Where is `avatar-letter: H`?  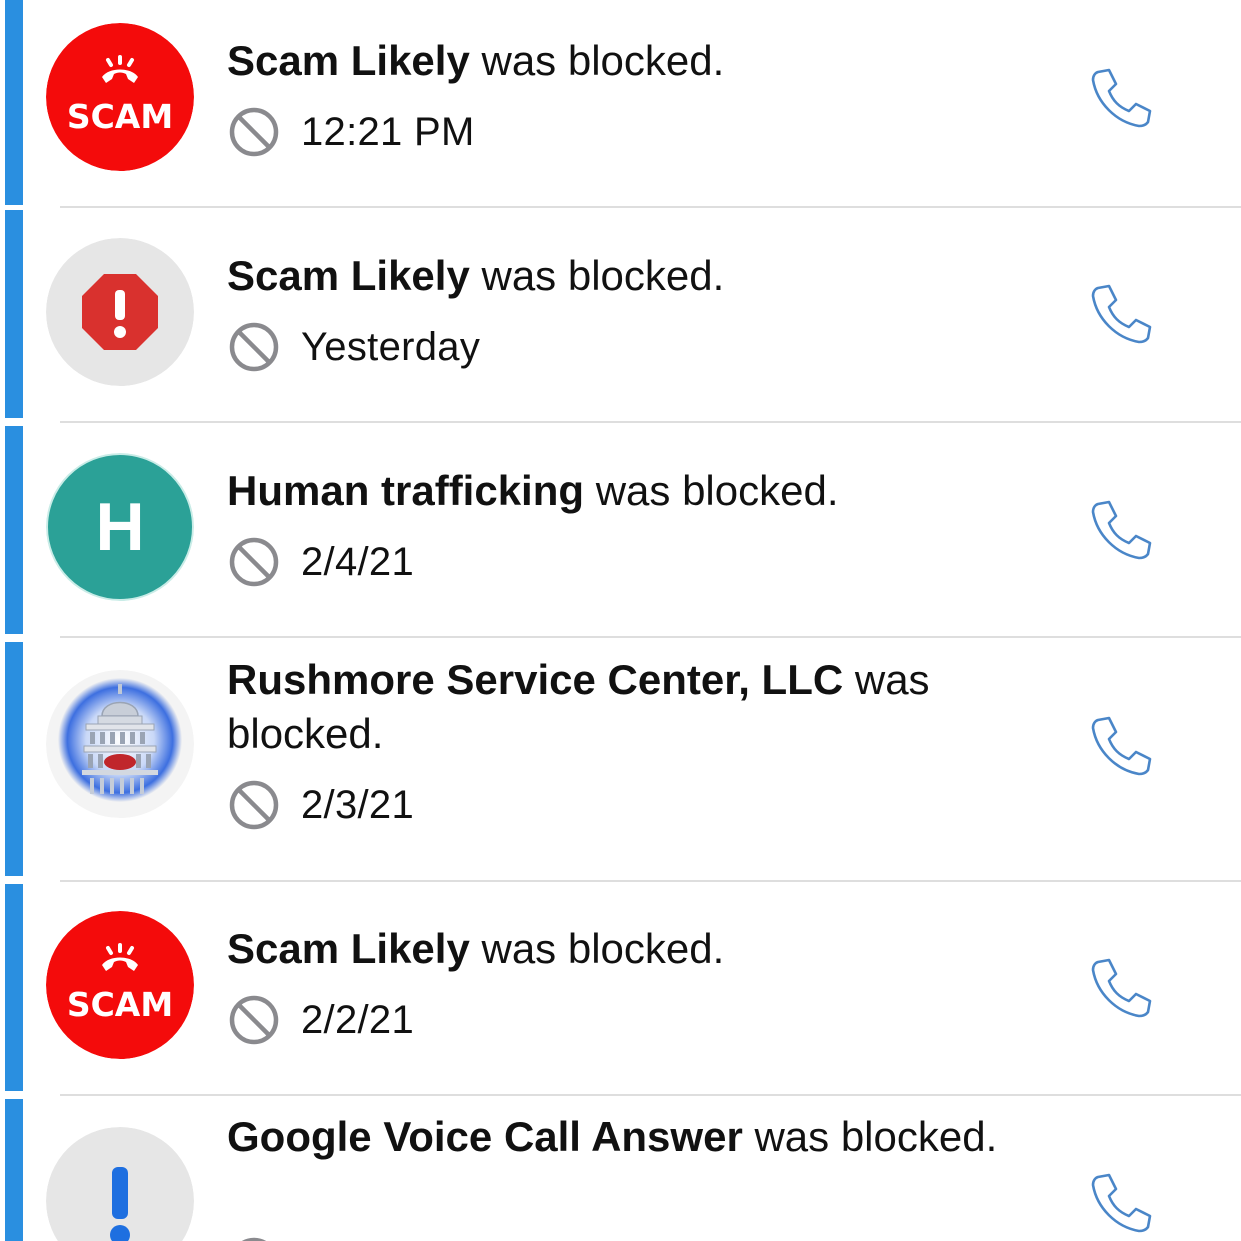
avatar-letter: H is located at coordinates (120, 527).